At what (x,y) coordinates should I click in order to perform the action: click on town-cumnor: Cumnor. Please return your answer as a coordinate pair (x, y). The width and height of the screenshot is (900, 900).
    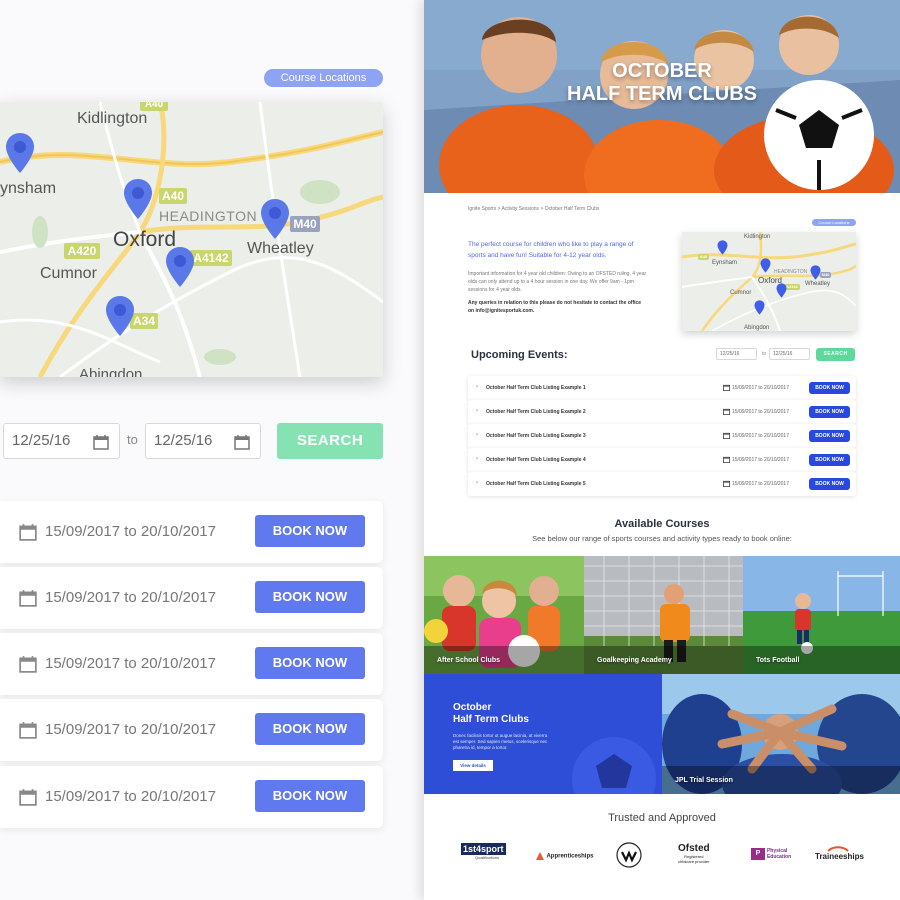
    Looking at the image, I should click on (741, 293).